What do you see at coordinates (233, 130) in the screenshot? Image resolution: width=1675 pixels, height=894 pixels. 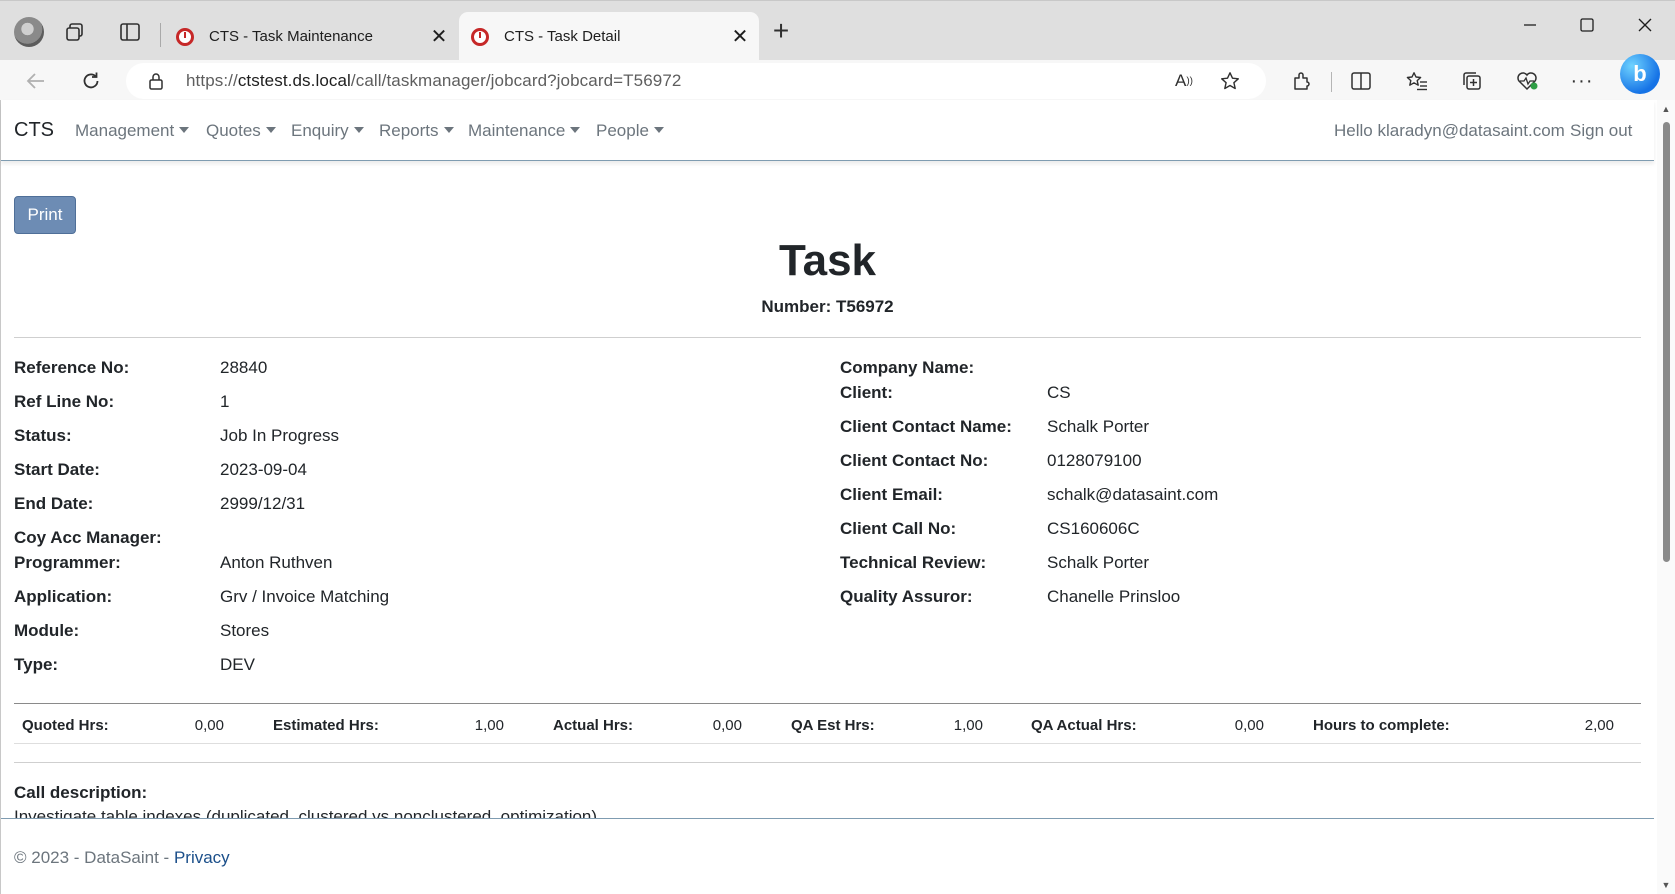 I see `nav-menu-label: Quotes` at bounding box center [233, 130].